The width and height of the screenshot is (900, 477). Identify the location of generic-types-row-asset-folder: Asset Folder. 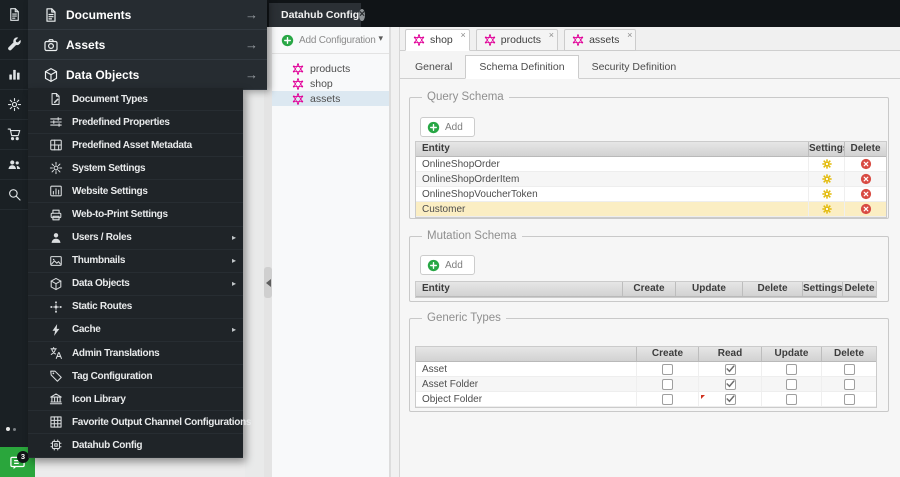
(646, 384).